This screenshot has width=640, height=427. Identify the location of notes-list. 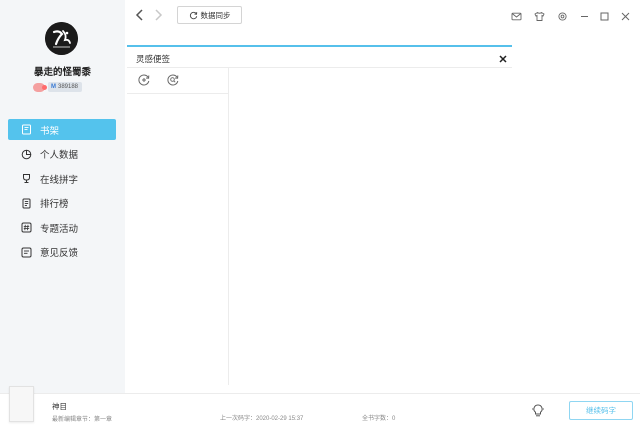
(178, 226).